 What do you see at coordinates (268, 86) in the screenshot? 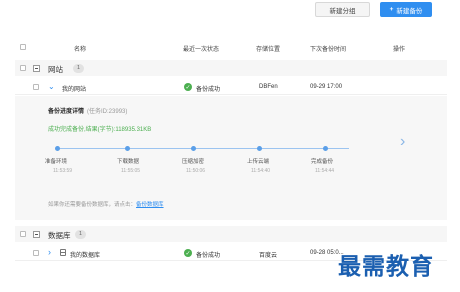
I see `item-storage: DBFen` at bounding box center [268, 86].